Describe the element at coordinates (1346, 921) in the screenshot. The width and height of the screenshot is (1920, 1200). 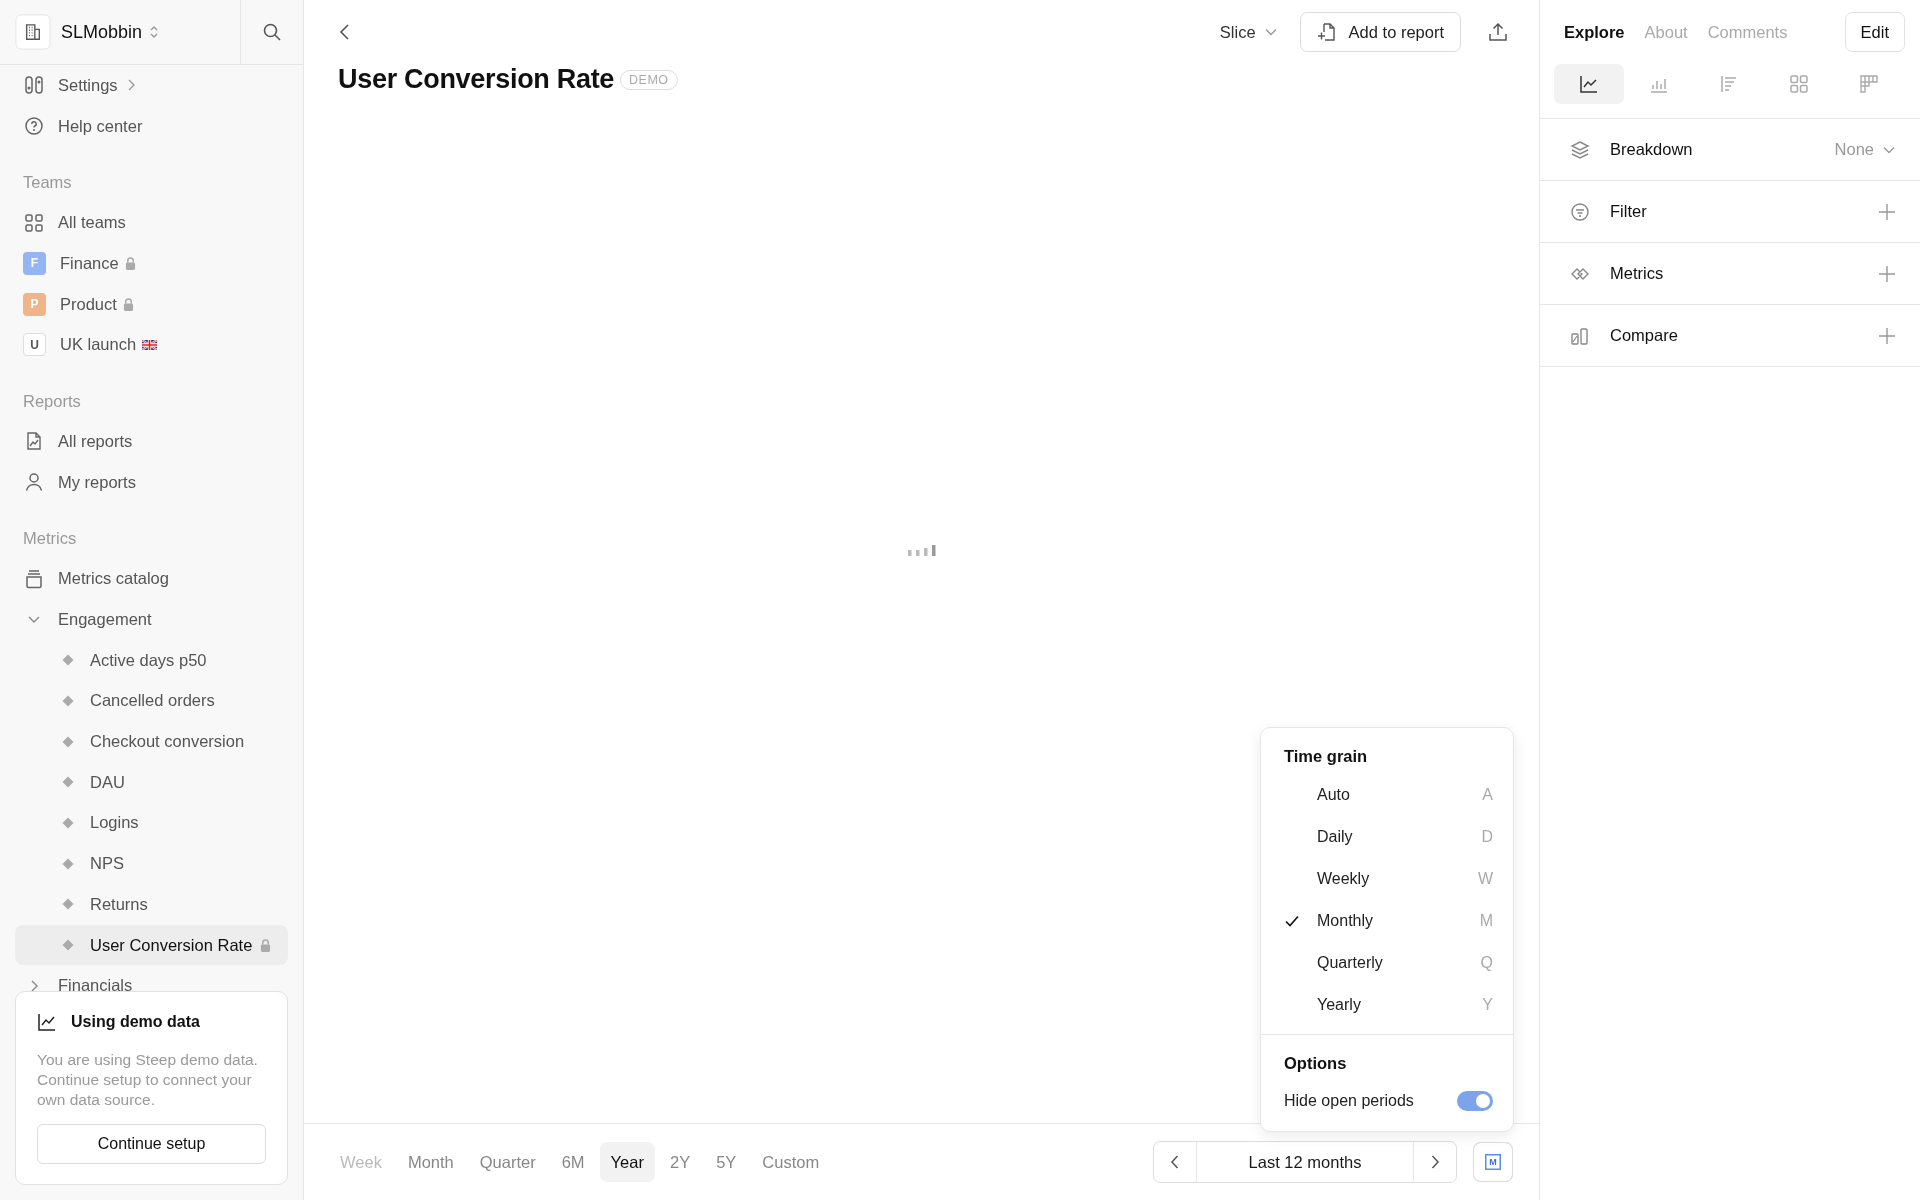
I see `option-label: Monthly` at that location.